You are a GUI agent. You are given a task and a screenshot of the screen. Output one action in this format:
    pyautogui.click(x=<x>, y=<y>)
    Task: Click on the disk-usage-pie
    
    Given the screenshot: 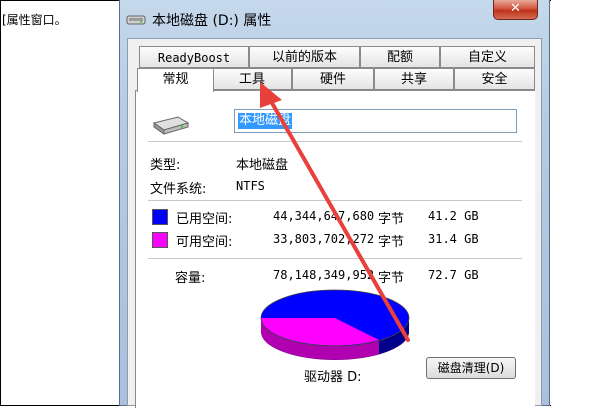 What is the action you would take?
    pyautogui.click(x=335, y=324)
    